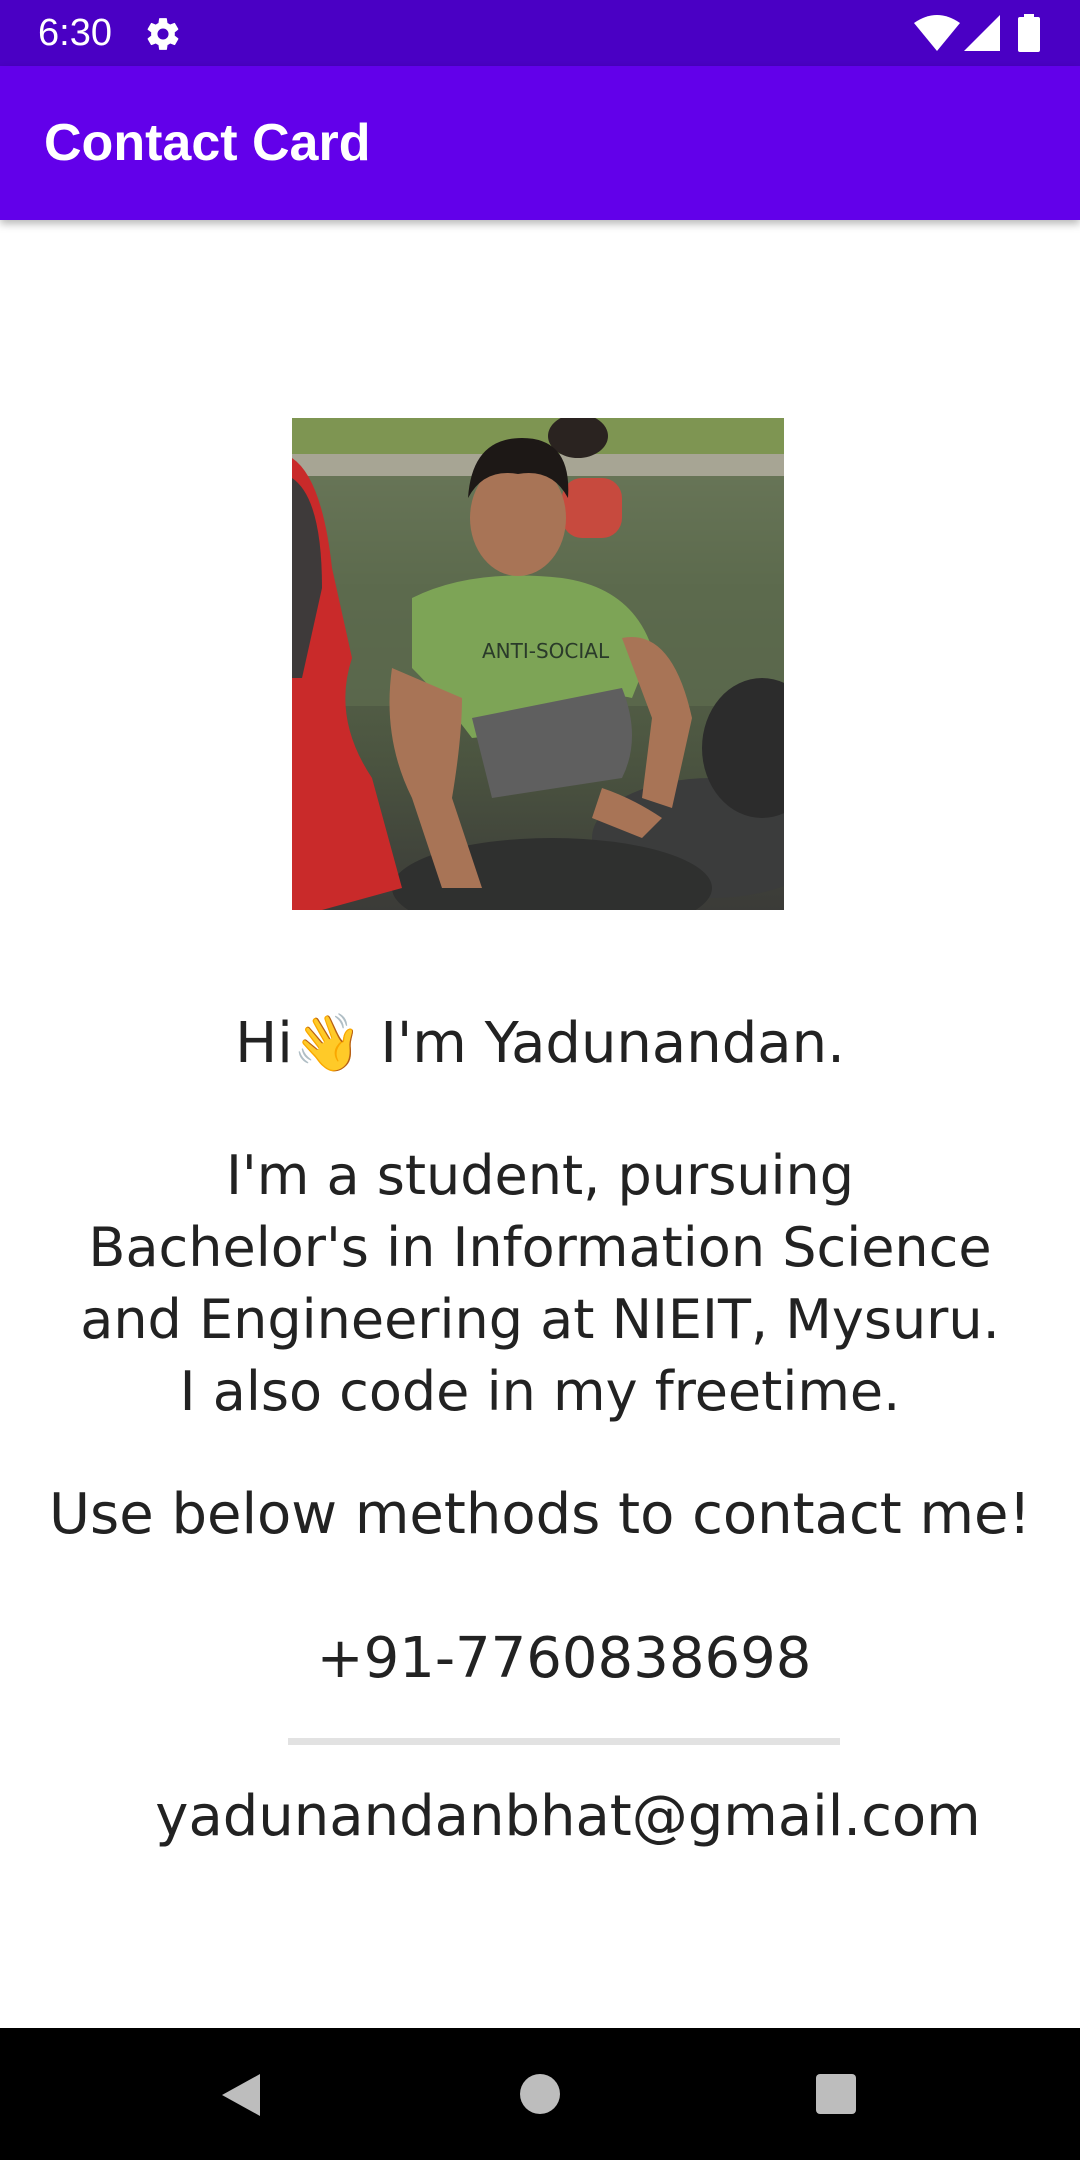 The width and height of the screenshot is (1080, 2160). Describe the element at coordinates (538, 664) in the screenshot. I see `profile-photo: ANTI-SOCIAL` at that location.